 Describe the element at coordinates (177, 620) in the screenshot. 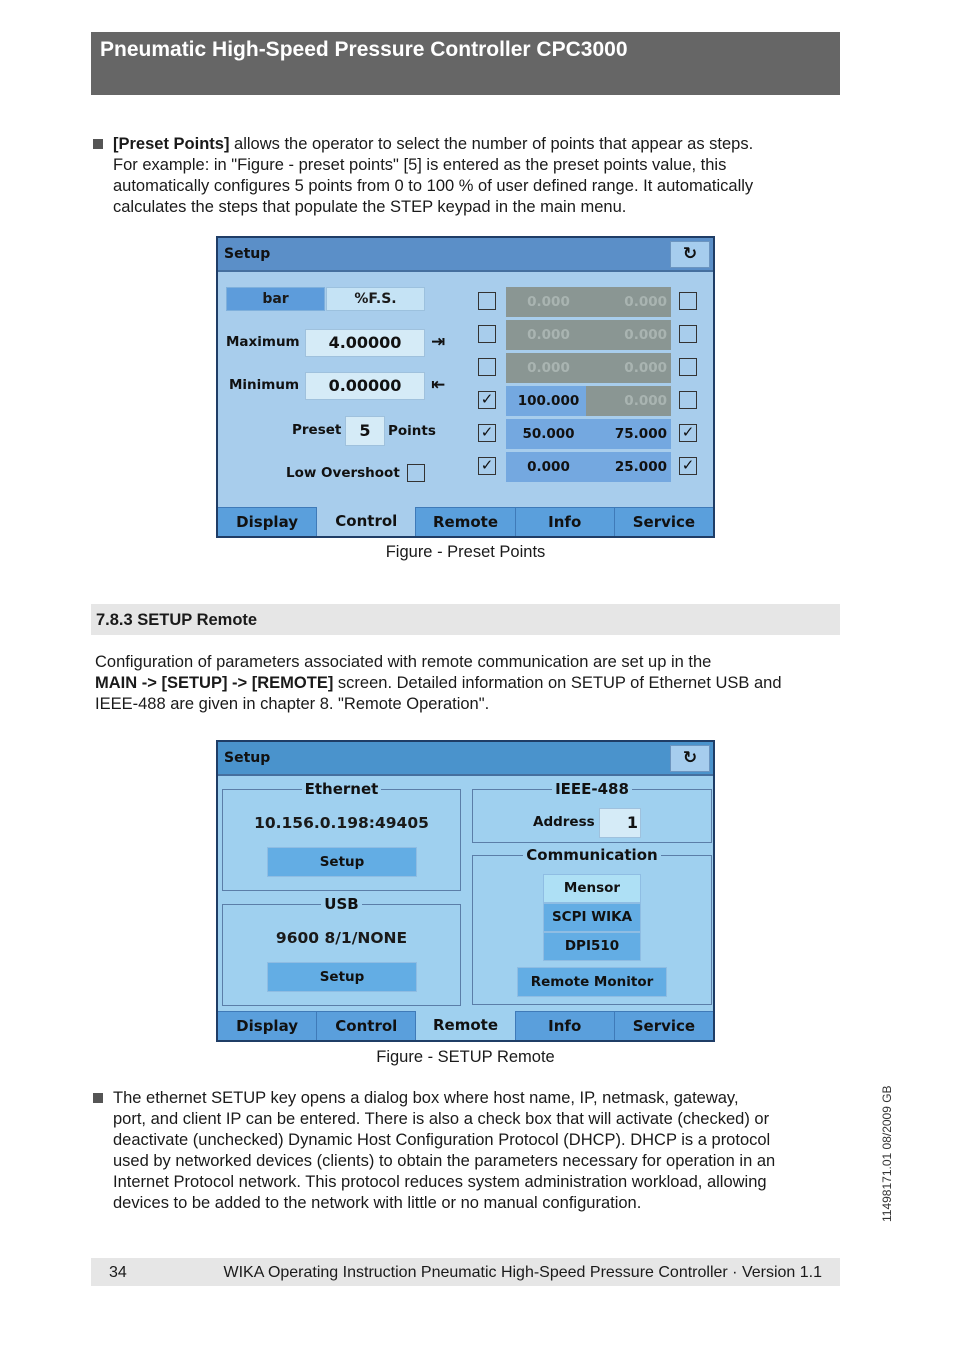

I see `section-title: 7.8.3 SETUP Remote` at that location.